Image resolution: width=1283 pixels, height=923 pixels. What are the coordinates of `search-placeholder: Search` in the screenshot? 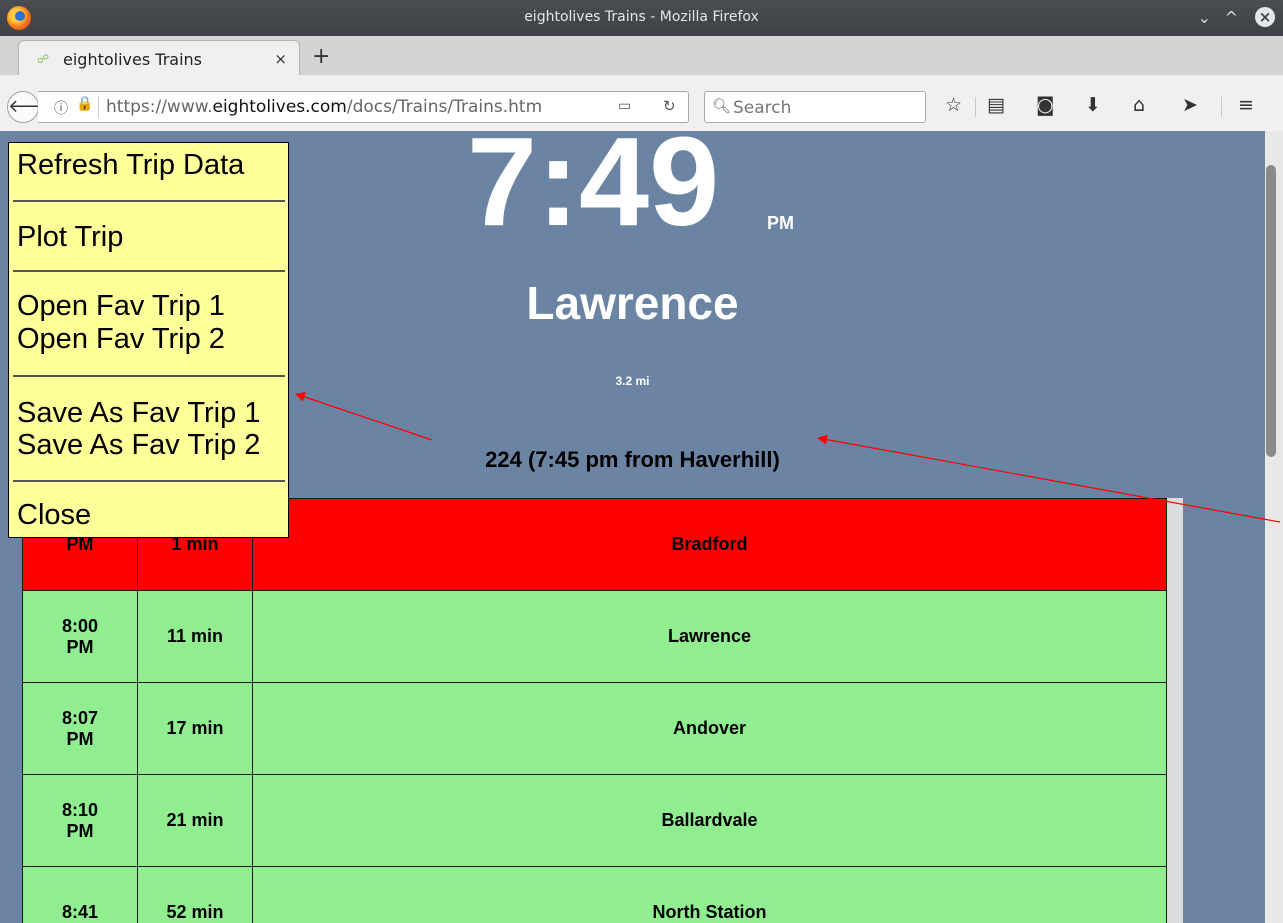 It's located at (762, 108).